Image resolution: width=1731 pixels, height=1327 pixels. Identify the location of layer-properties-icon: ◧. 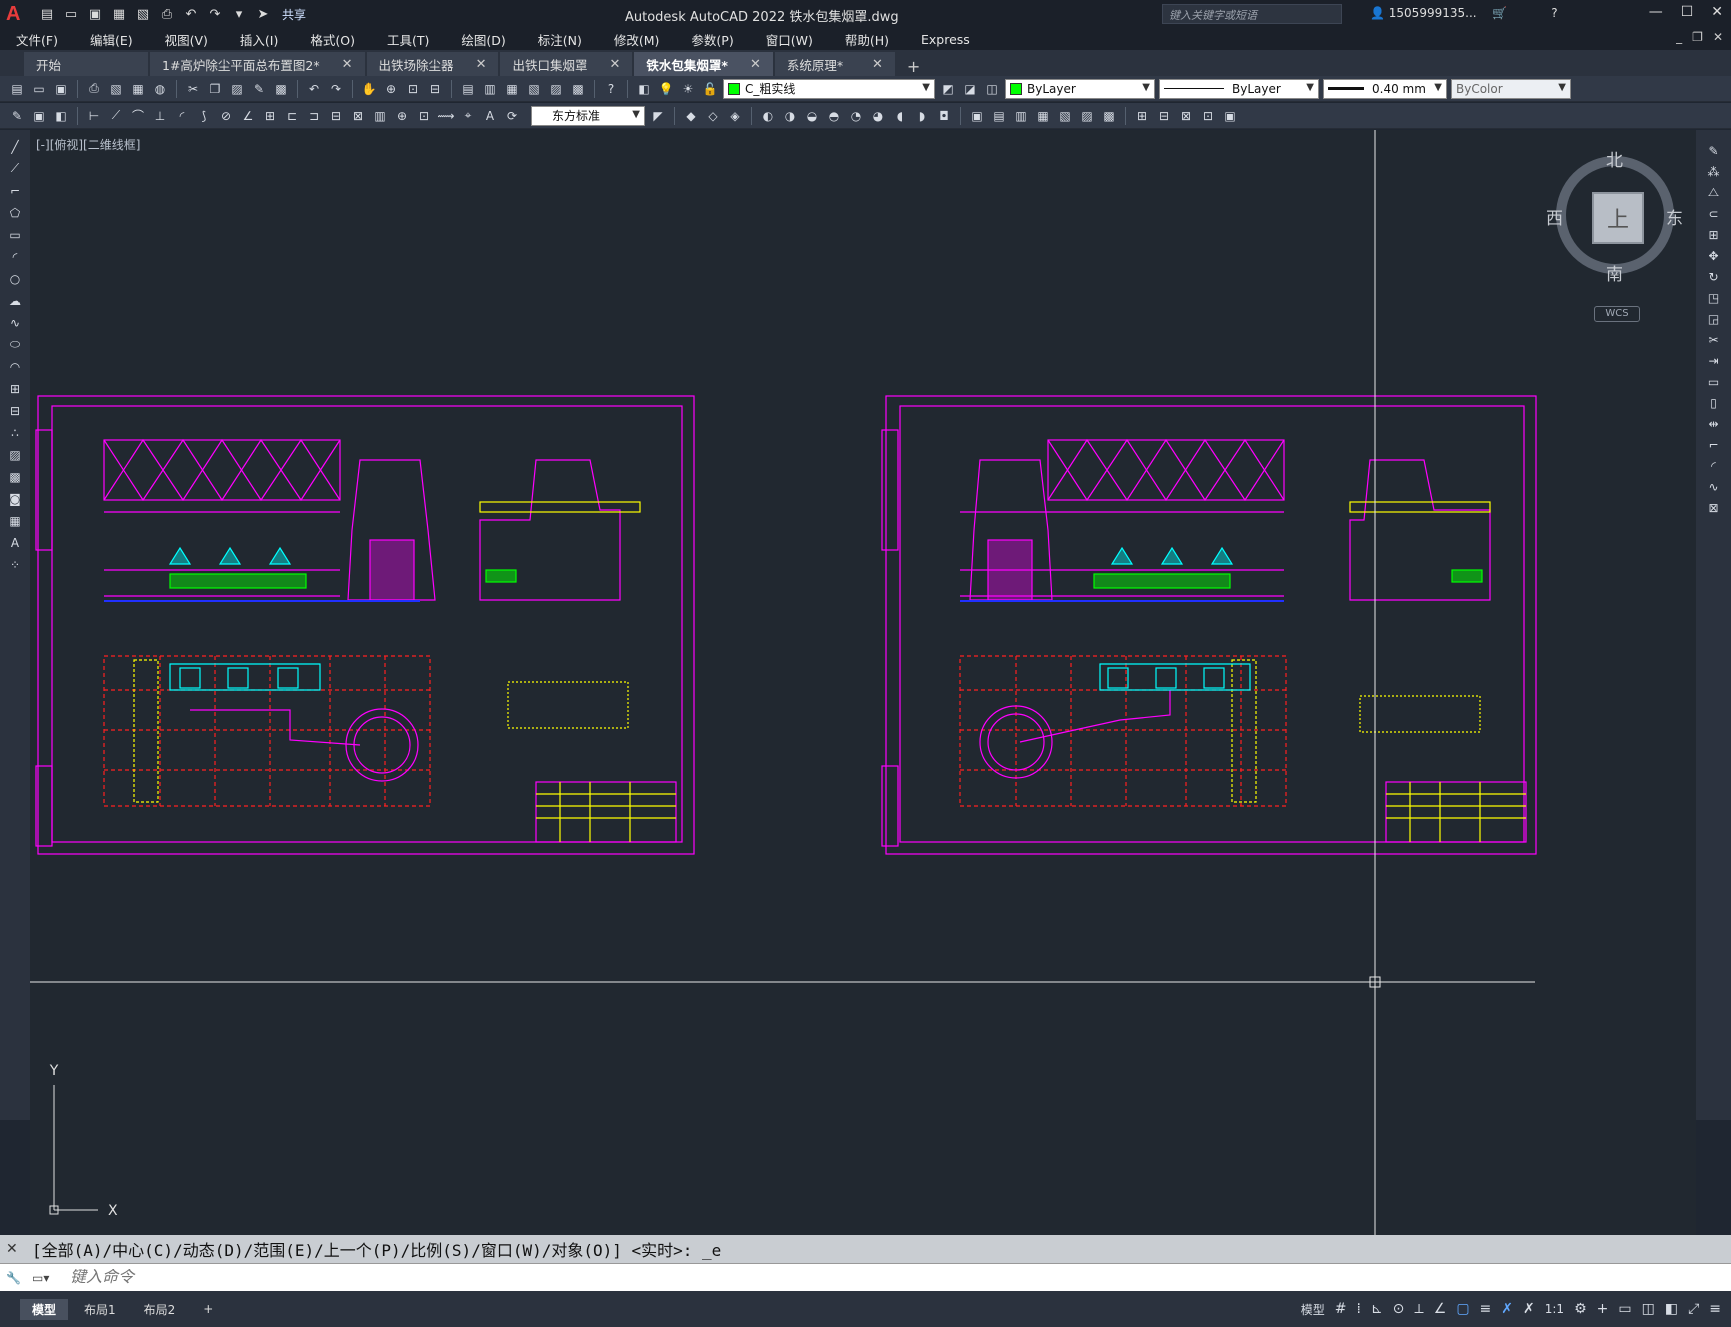
(644, 89).